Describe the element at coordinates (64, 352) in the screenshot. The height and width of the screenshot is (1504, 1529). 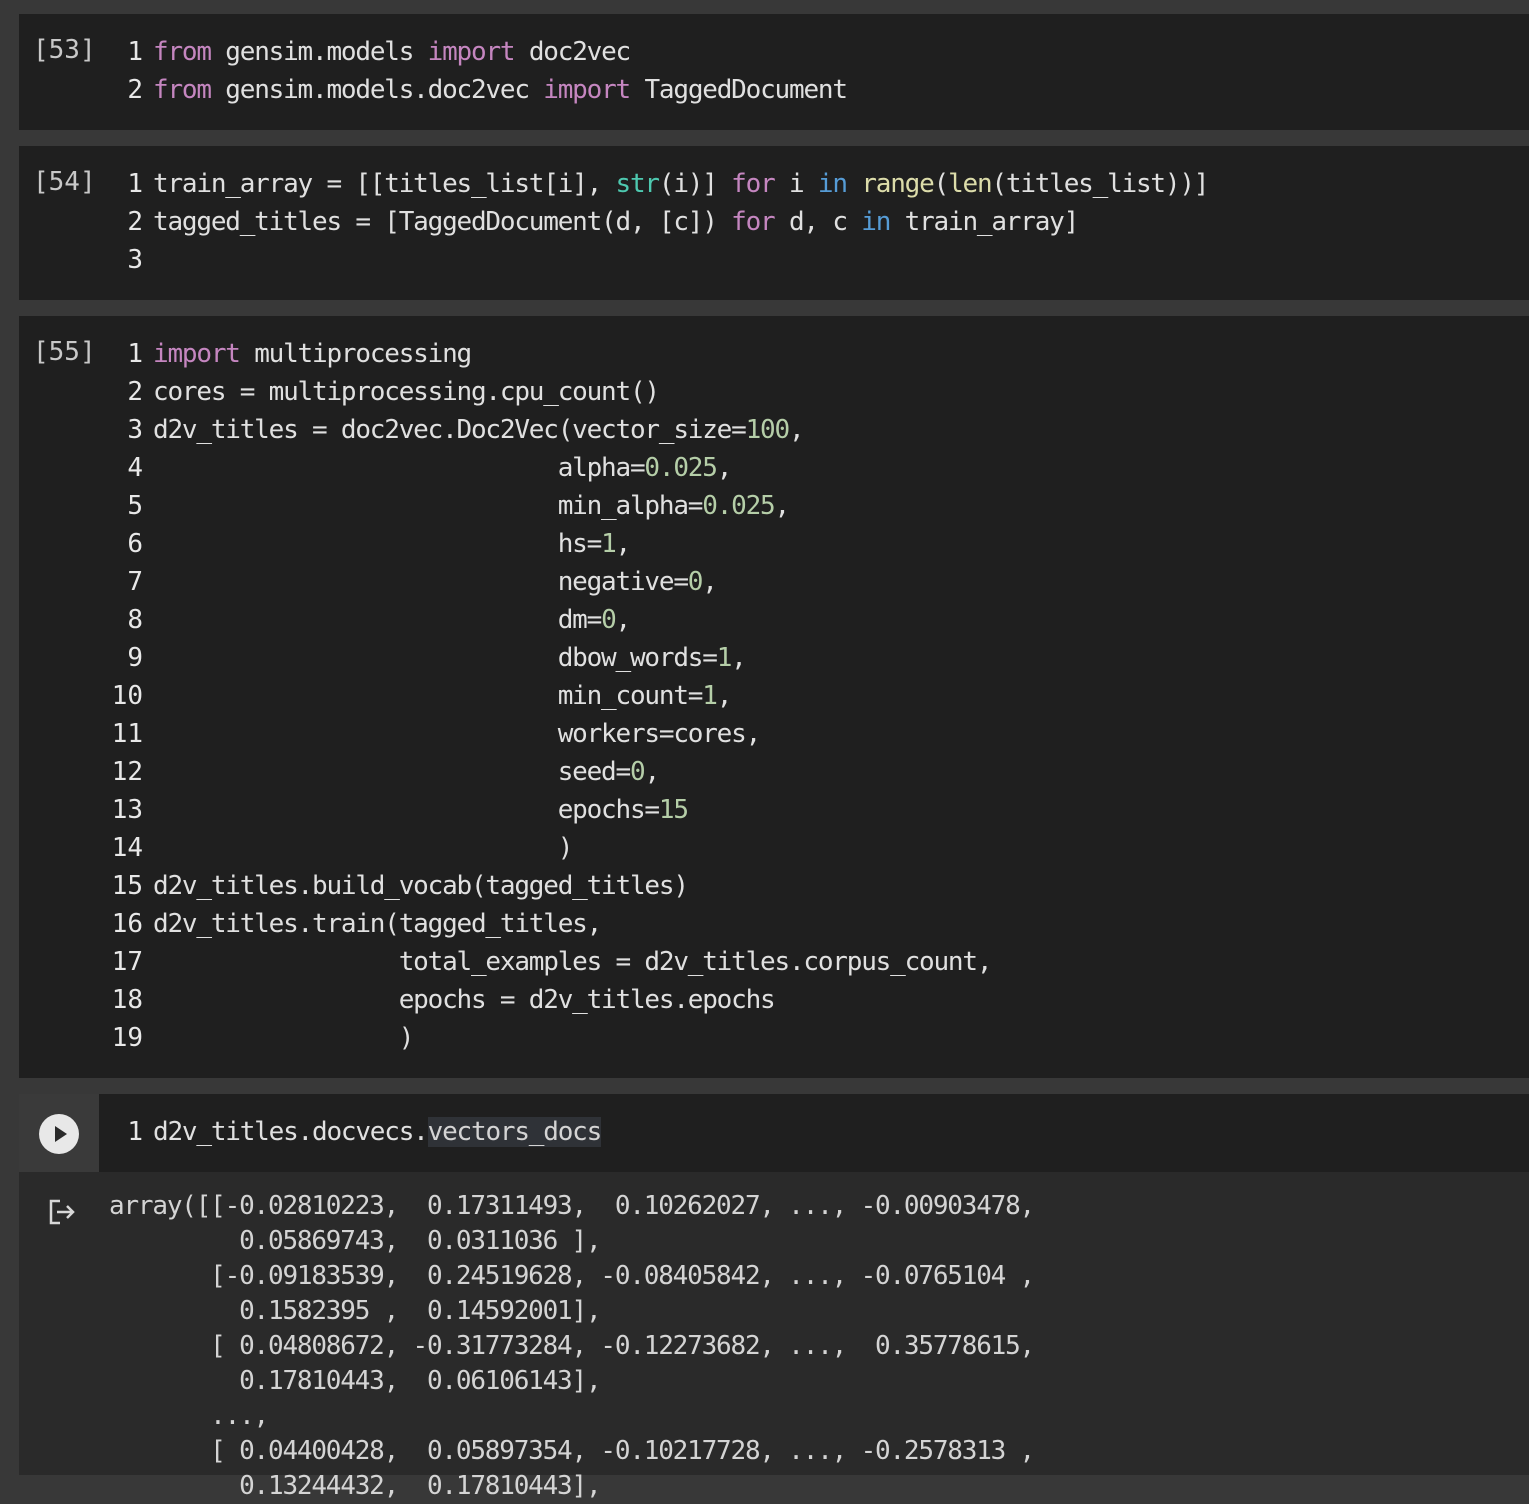
I see `execution-count: [55]` at that location.